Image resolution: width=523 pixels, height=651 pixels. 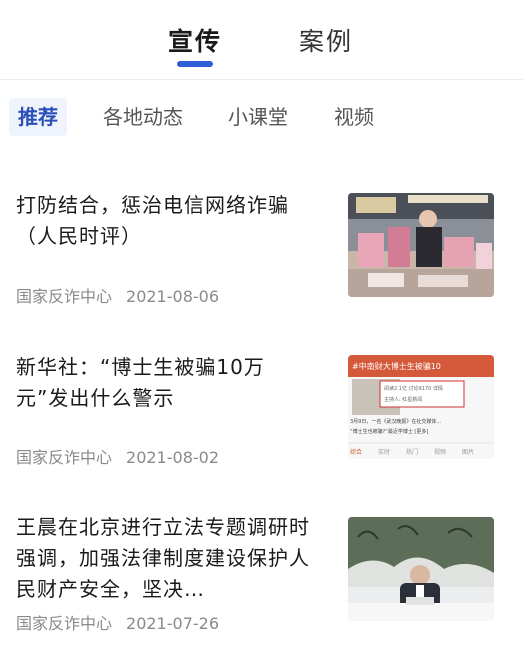 What do you see at coordinates (172, 296) in the screenshot?
I see `news-date: 2021-08-06` at bounding box center [172, 296].